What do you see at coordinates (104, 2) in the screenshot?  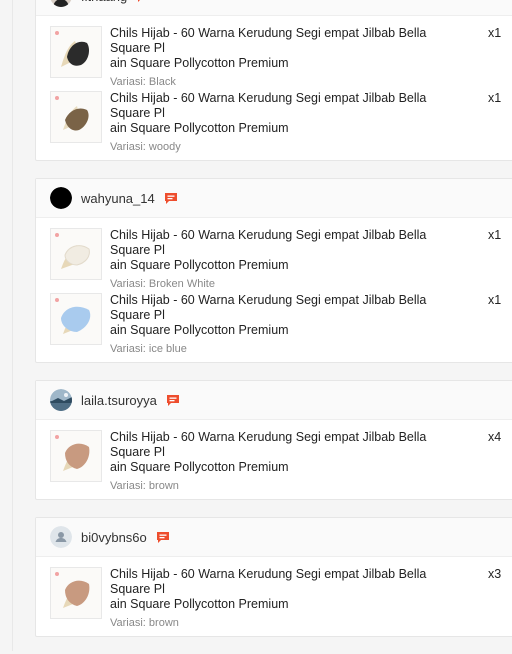 I see `username: fitriaang` at bounding box center [104, 2].